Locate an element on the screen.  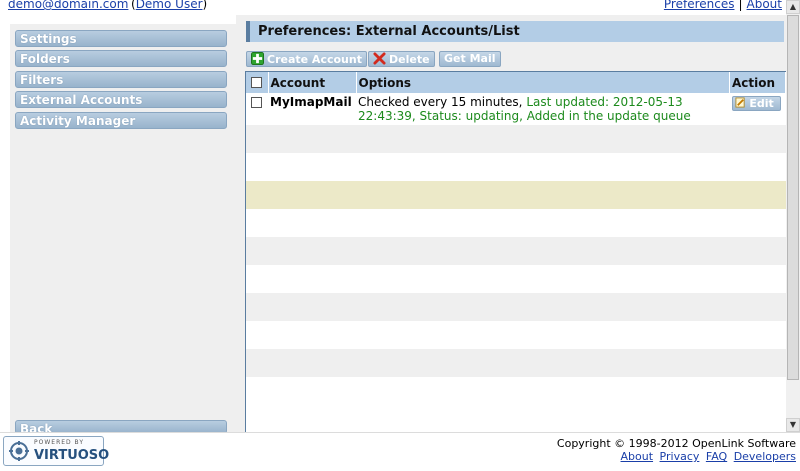
account-cell: MyImapMail is located at coordinates (312, 109).